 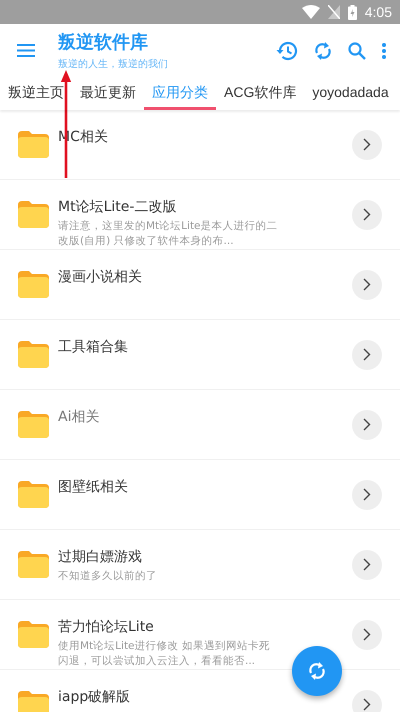 What do you see at coordinates (103, 42) in the screenshot?
I see `app-title: 叛逆软件库` at bounding box center [103, 42].